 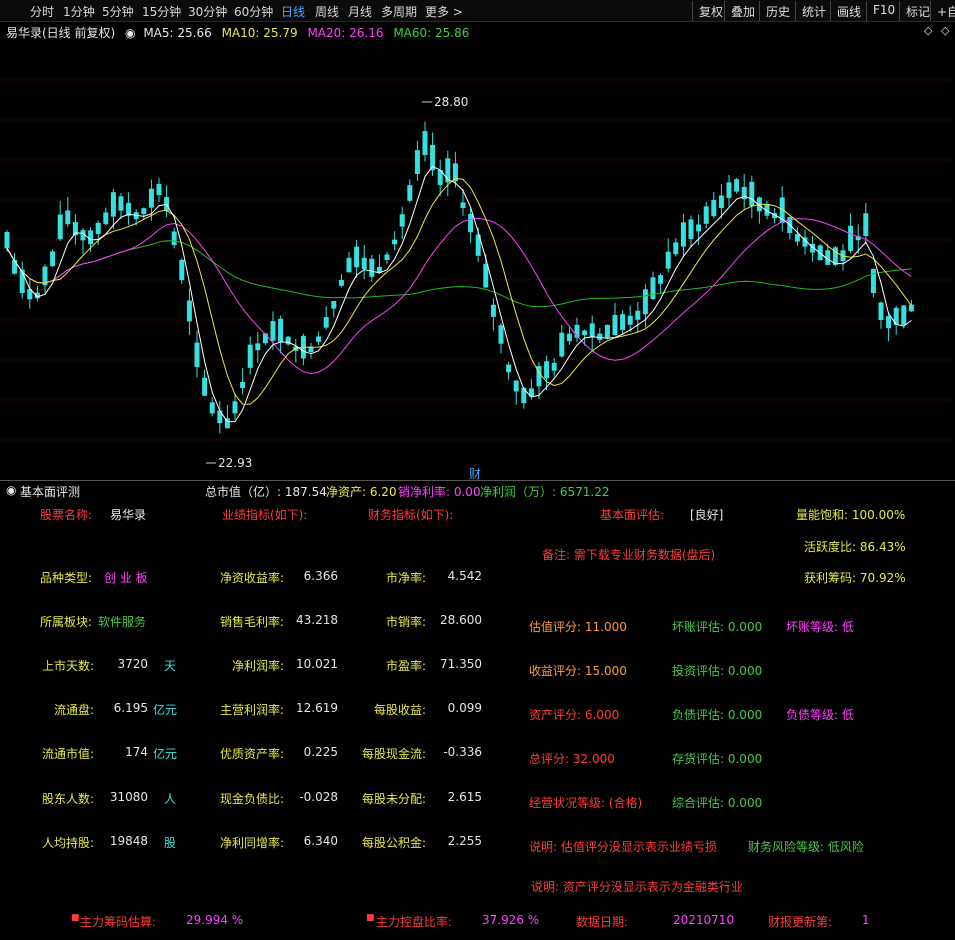 What do you see at coordinates (257, 666) in the screenshot?
I see `perf-label: 净利润率:` at bounding box center [257, 666].